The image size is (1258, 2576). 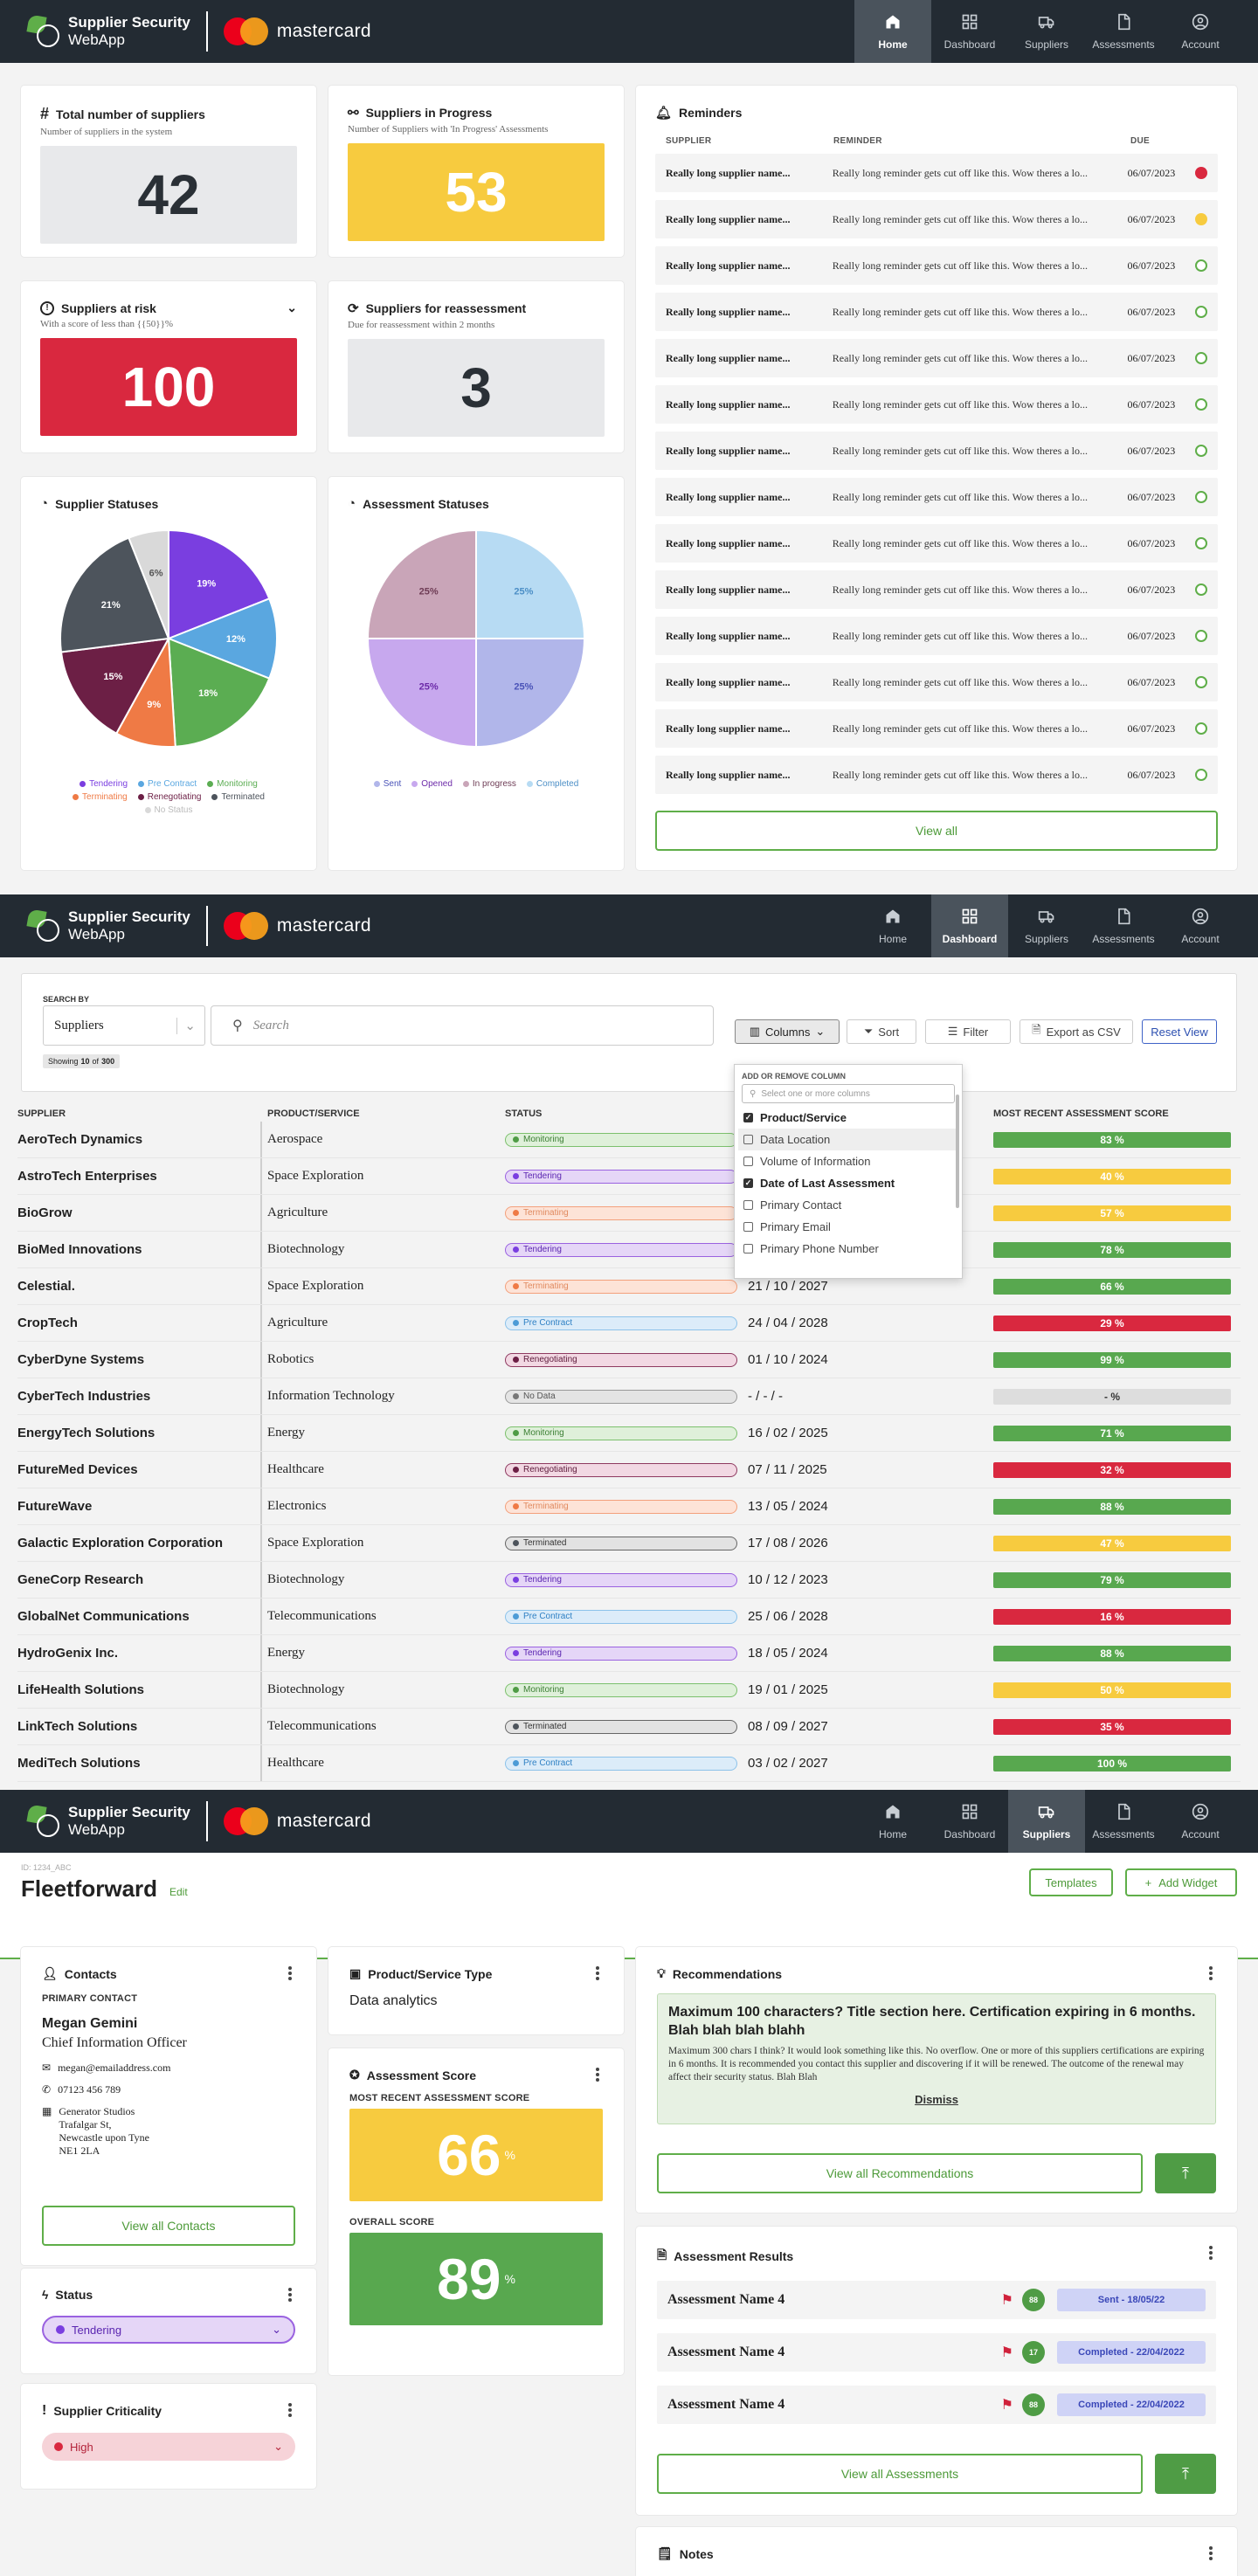 What do you see at coordinates (629, 1213) in the screenshot?
I see `table-row: BioGrow Agriculture Terminating 57 %` at bounding box center [629, 1213].